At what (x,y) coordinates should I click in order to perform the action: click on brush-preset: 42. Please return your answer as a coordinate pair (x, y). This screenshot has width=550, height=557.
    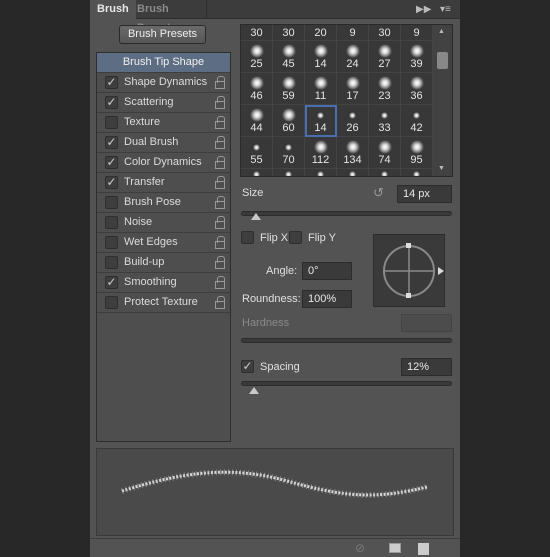
    Looking at the image, I should click on (417, 121).